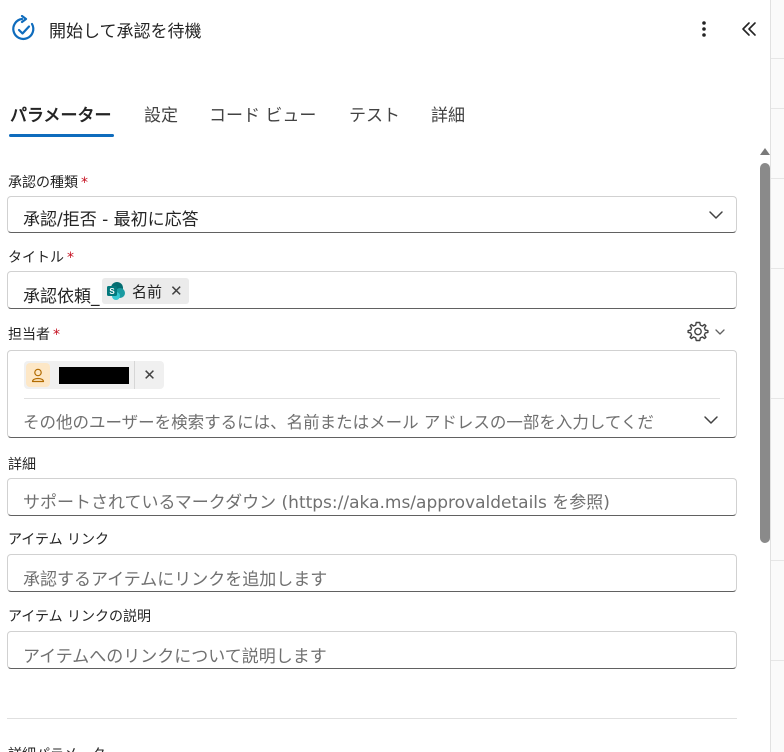 The image size is (784, 752). I want to click on dynamic-content-token: S 名前 ✕, so click(145, 291).